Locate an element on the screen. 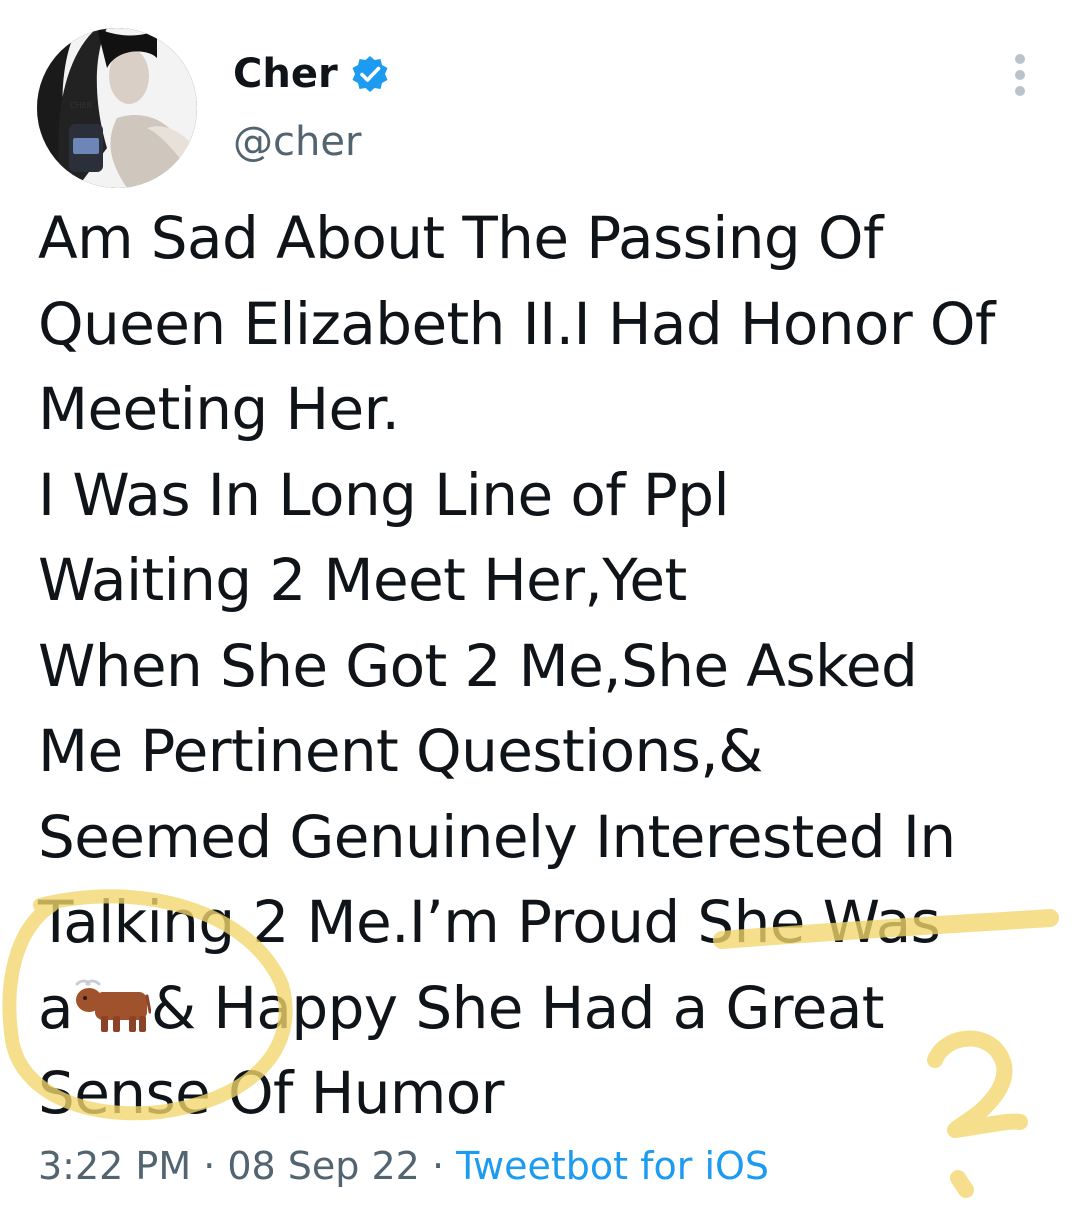  tweet-line: Waiting 2 Meet Her,Yet is located at coordinates (362, 580).